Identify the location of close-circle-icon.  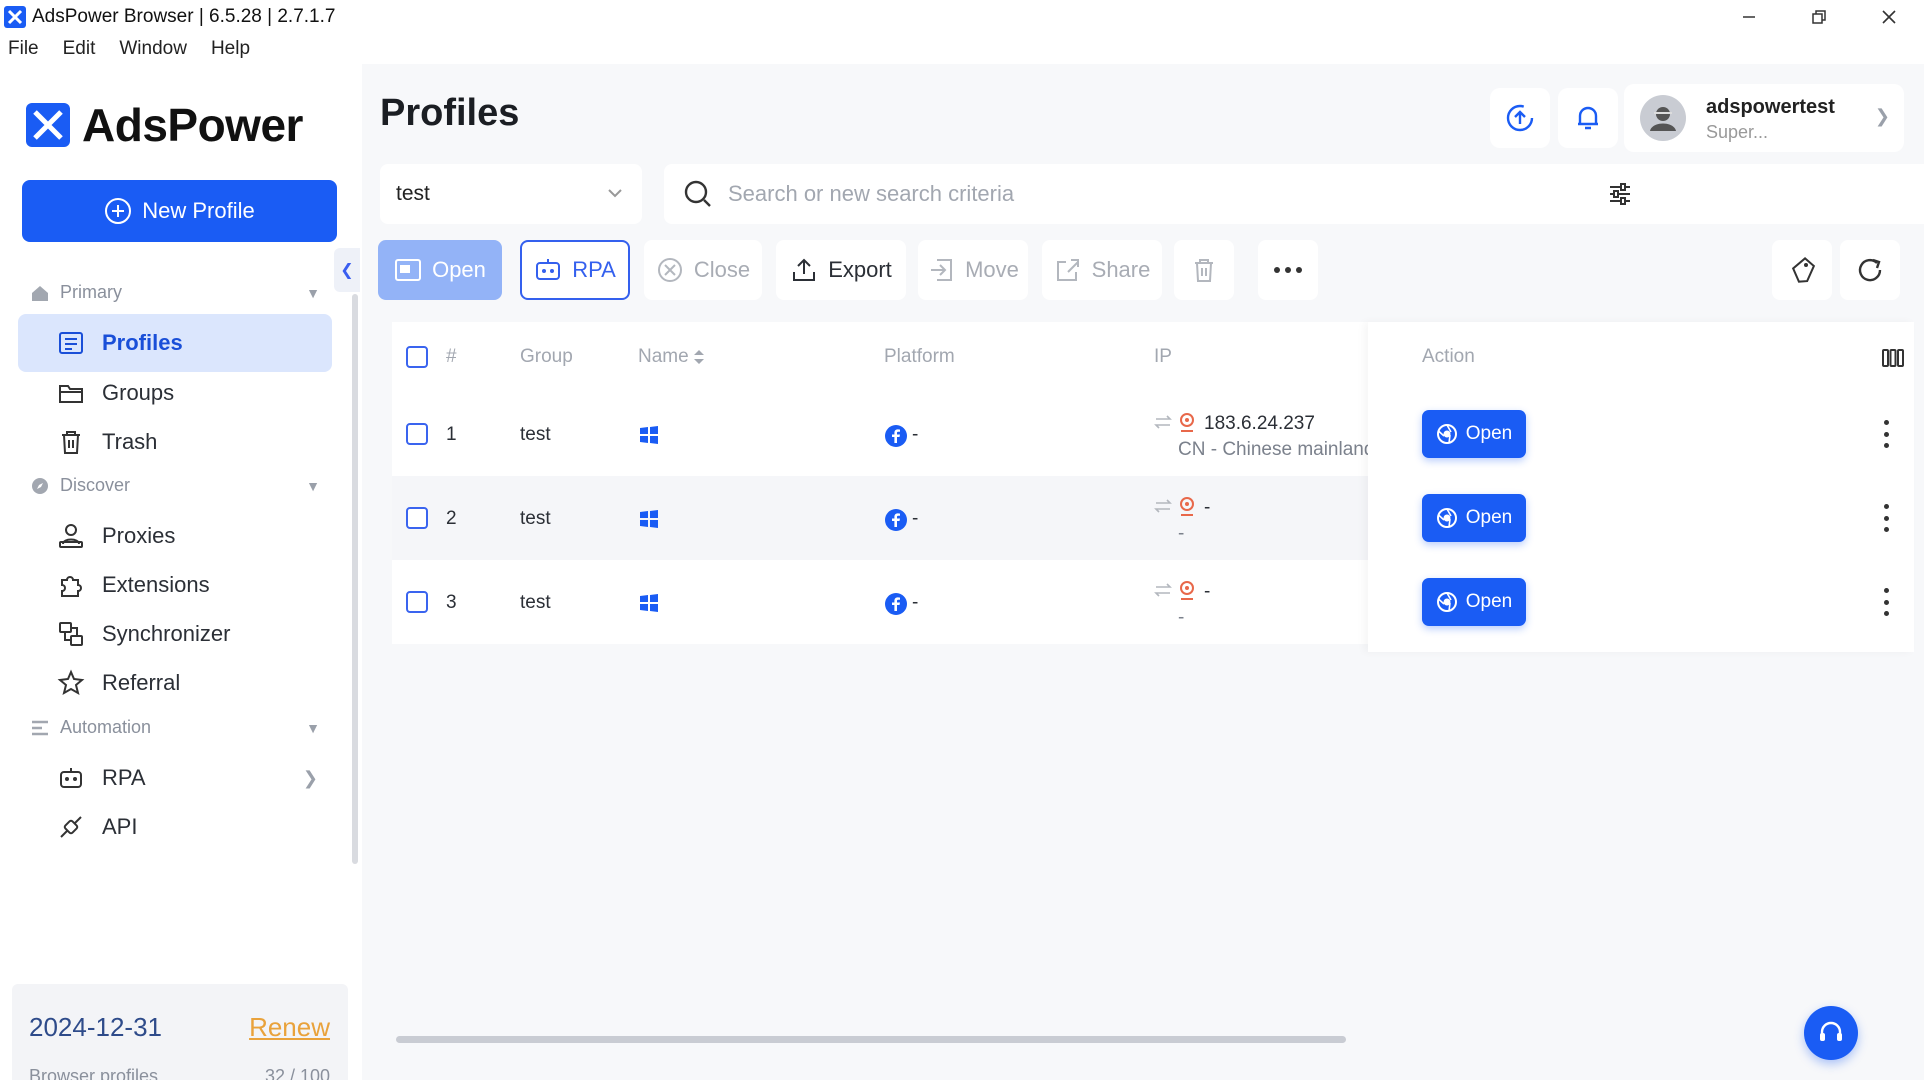
(669, 270).